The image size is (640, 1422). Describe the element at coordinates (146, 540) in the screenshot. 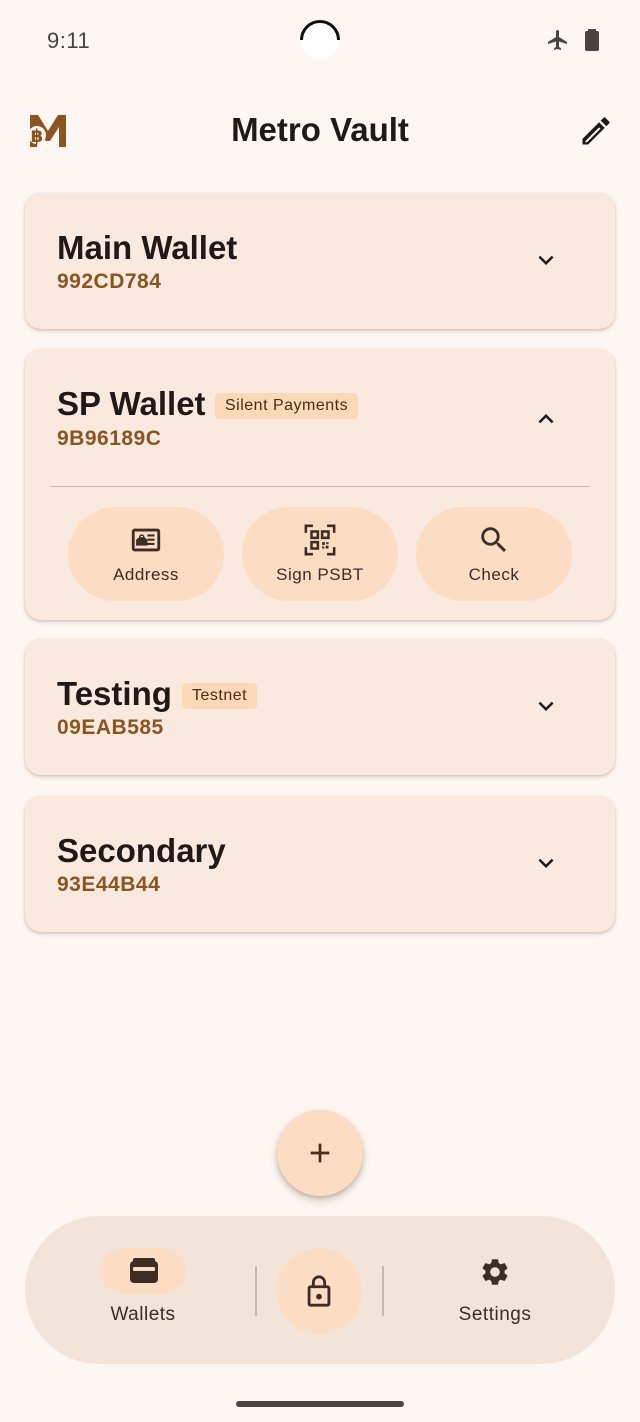

I see `contact-card-icon` at that location.